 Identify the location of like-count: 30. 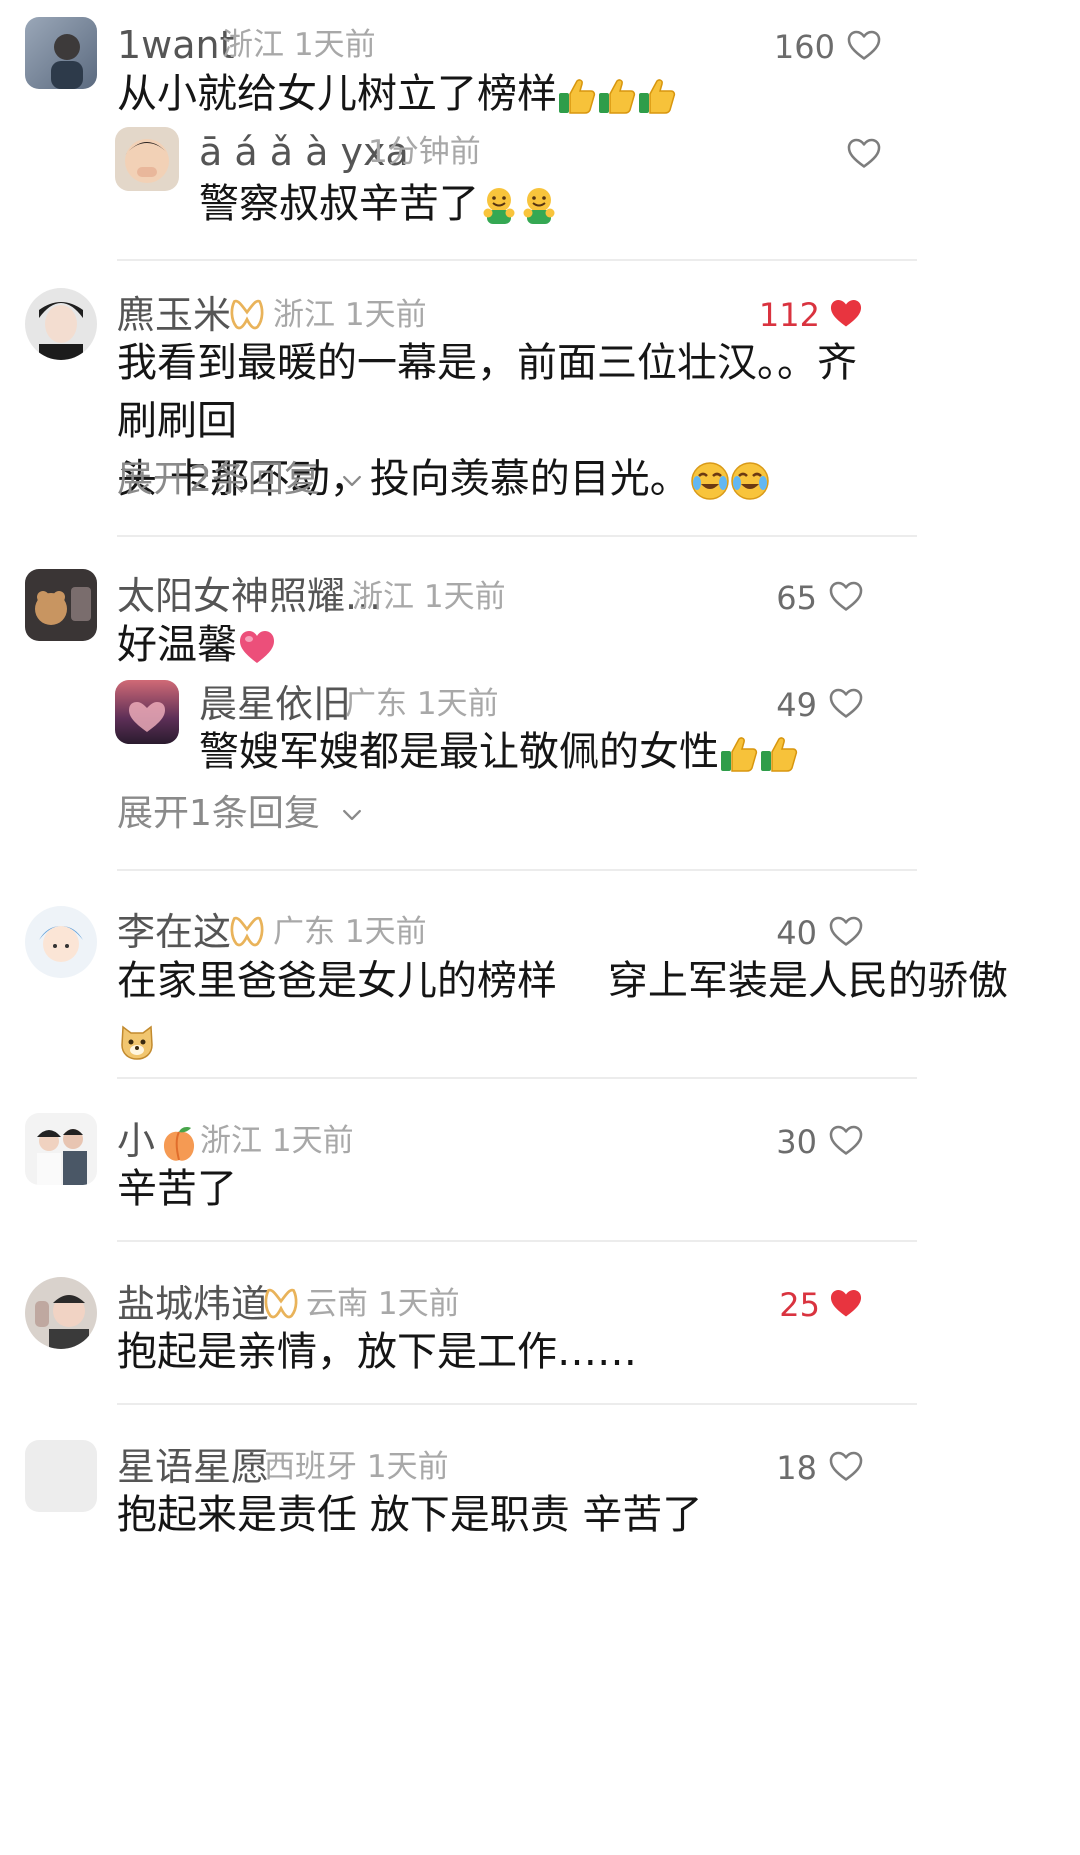
(796, 1142).